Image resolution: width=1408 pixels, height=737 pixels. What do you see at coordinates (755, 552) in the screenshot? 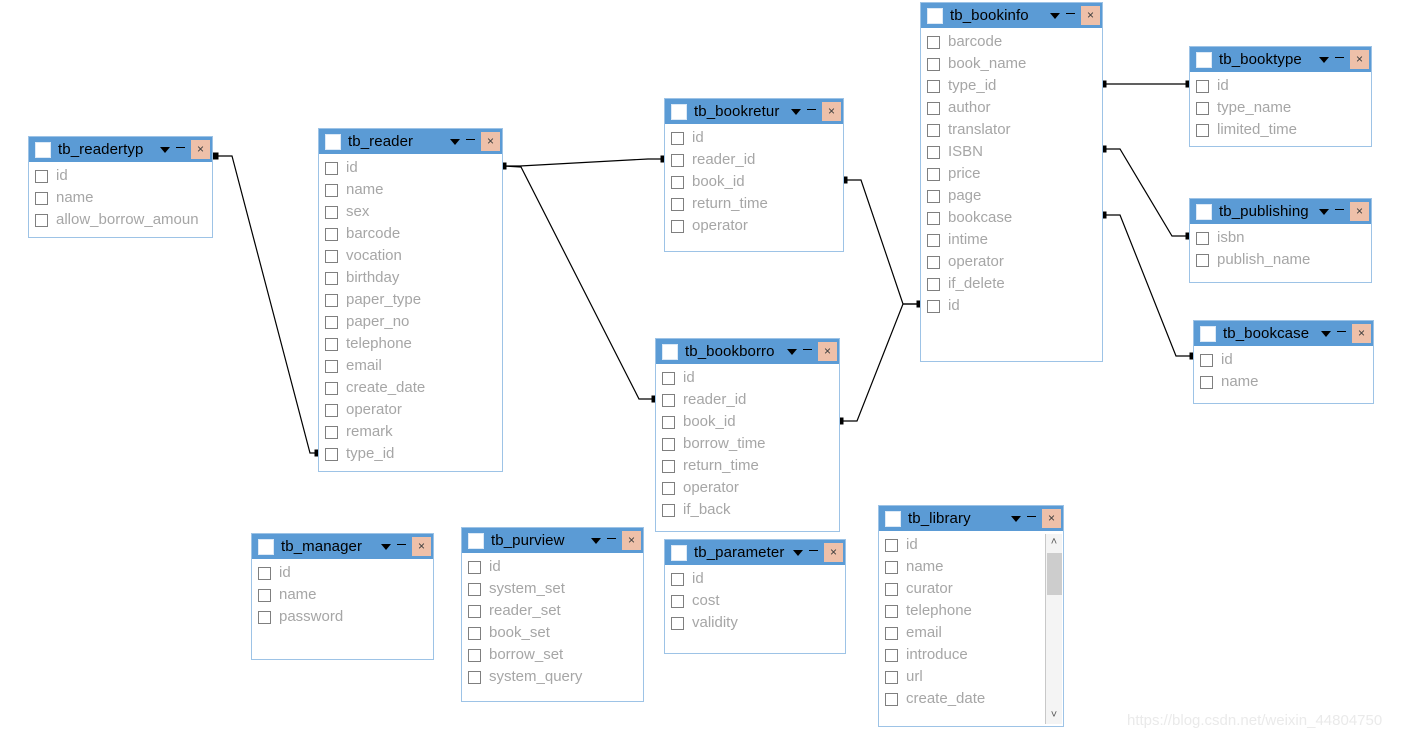
I see `table-titlebar-tb_parameter: tb_parameter ×` at bounding box center [755, 552].